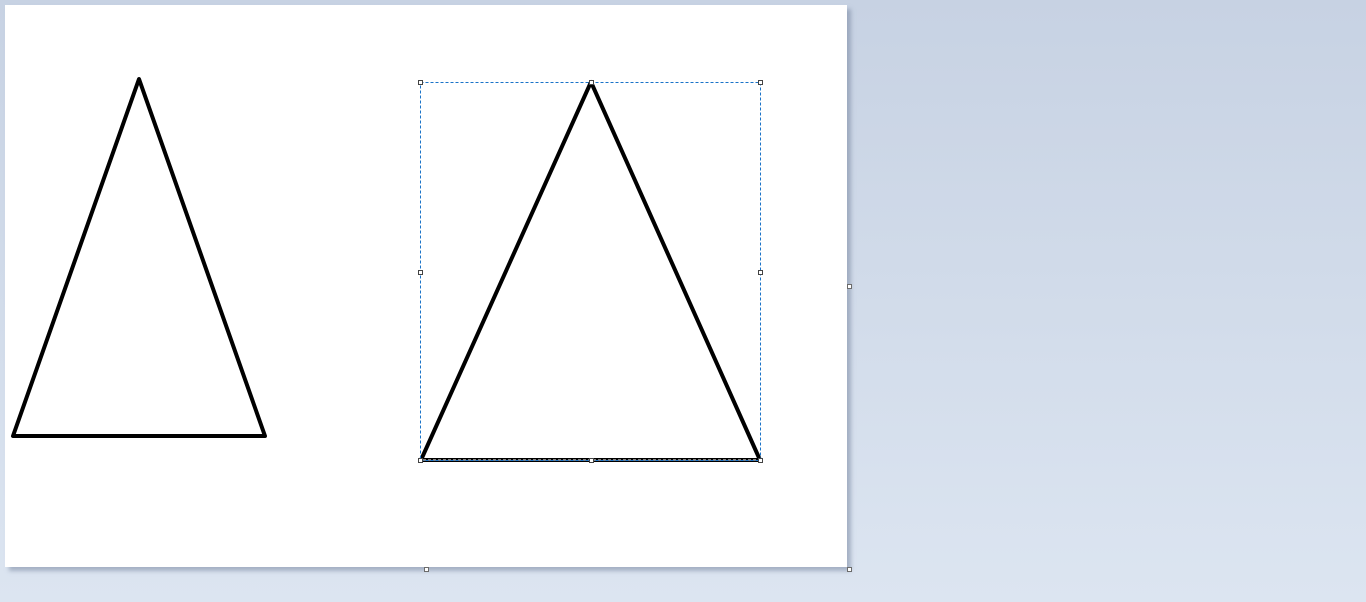 The height and width of the screenshot is (602, 1366). What do you see at coordinates (420, 460) in the screenshot?
I see `selection-handle-bottom-left` at bounding box center [420, 460].